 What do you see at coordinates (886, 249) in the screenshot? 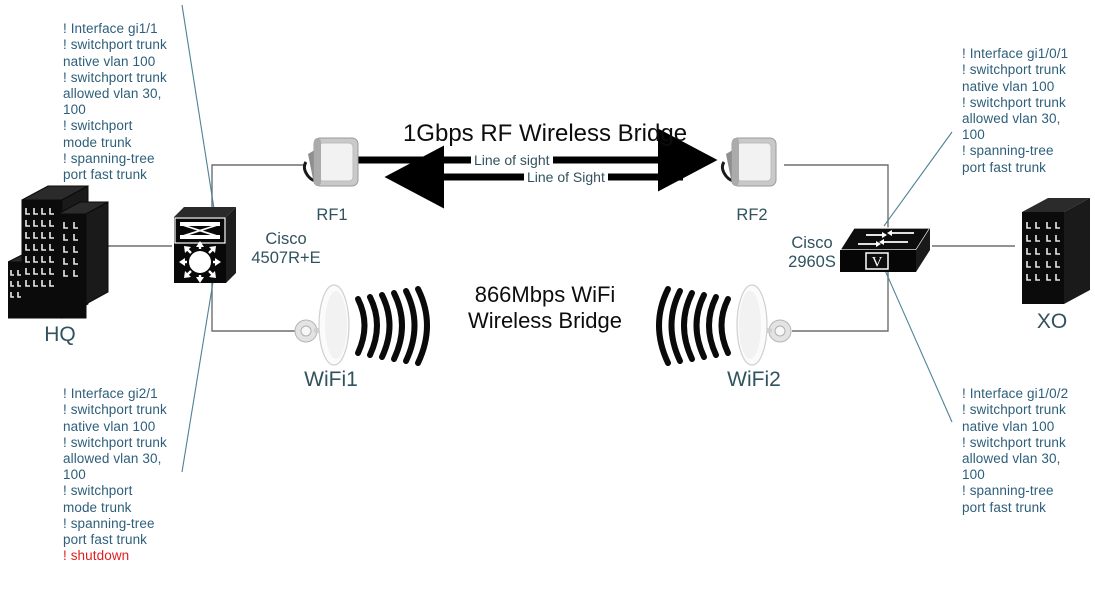
I see `workgroup-switch-icon: V` at bounding box center [886, 249].